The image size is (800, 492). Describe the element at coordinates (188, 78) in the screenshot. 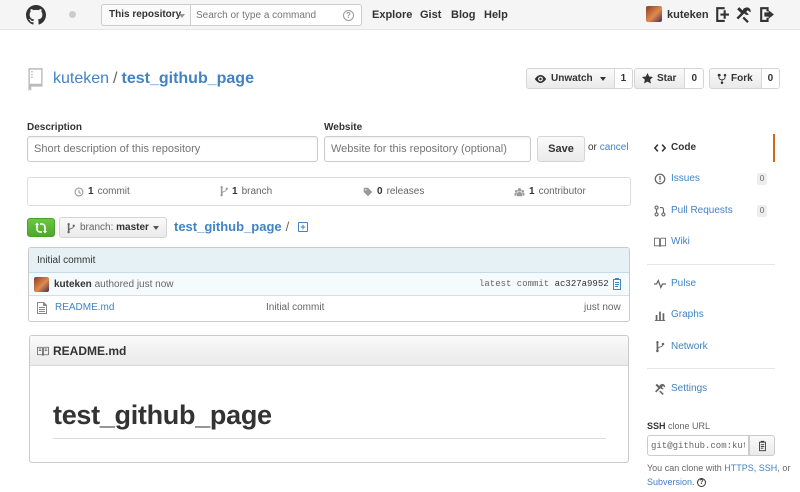

I see `repo-name-link: test_github_page` at that location.